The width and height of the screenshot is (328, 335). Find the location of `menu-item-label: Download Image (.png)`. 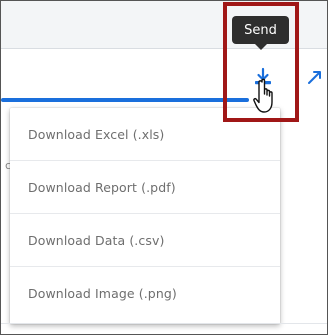

menu-item-label: Download Image (.png) is located at coordinates (102, 293).